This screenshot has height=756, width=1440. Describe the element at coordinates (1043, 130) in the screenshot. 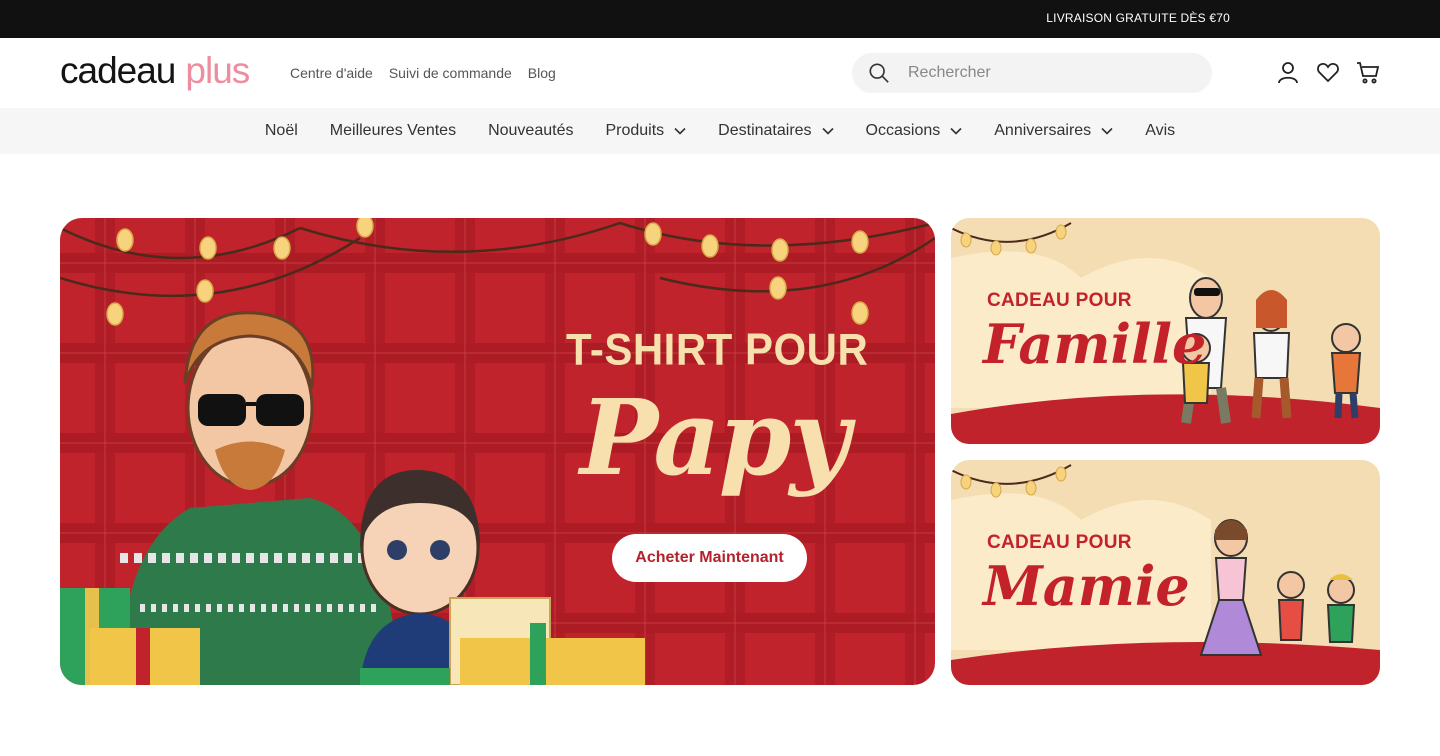

I see `nav-label: Anniversaires` at that location.